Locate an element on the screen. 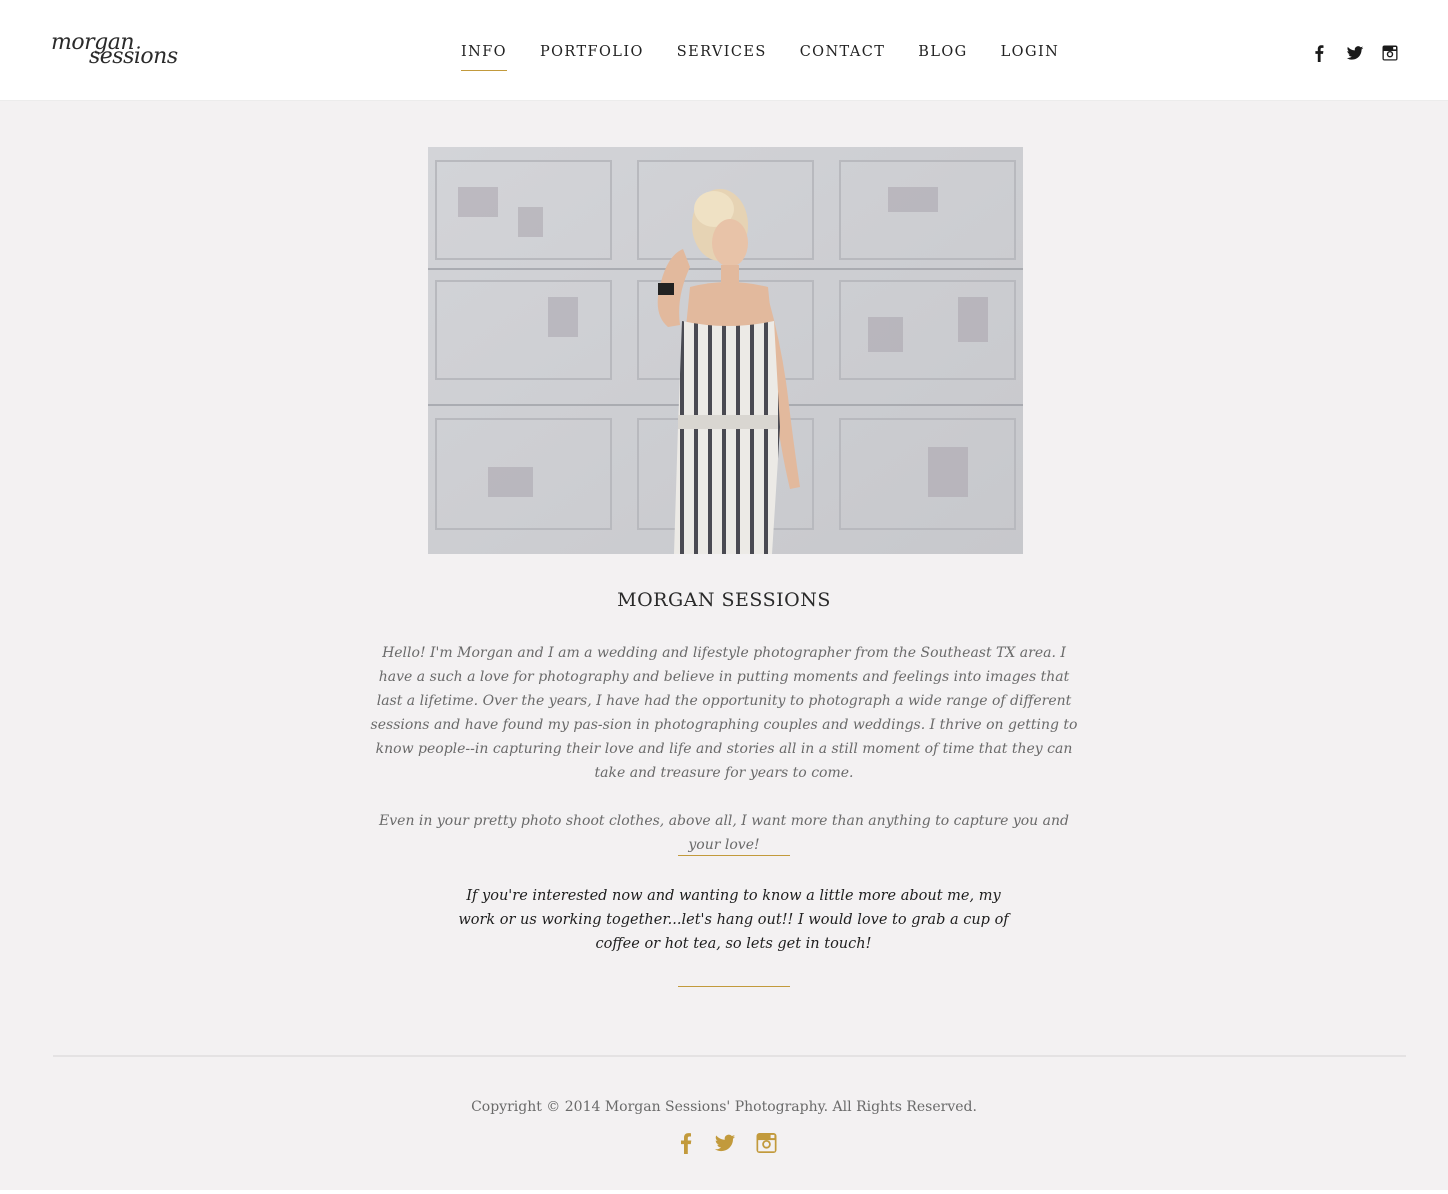 Image resolution: width=1448 pixels, height=1194 pixels. nav-item-portfolio: PORTFOLIO is located at coordinates (592, 56).